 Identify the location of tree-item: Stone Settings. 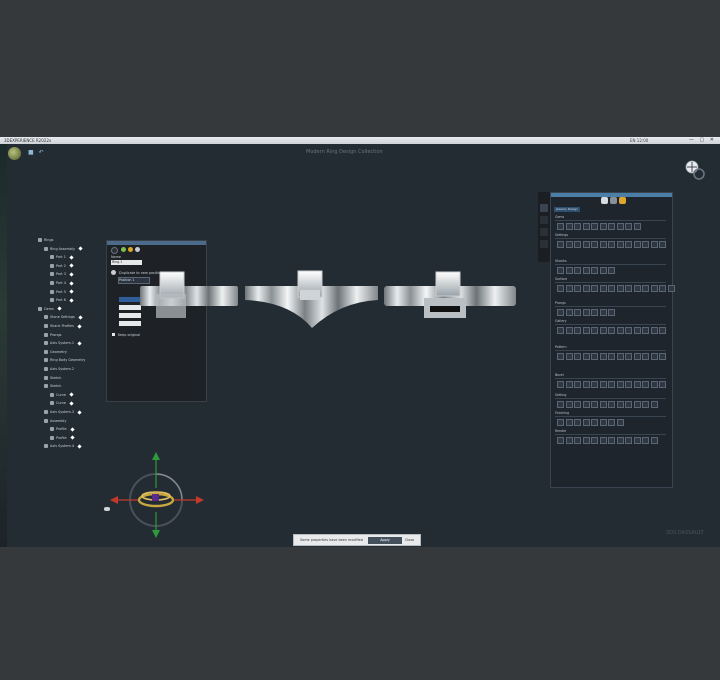
(63, 317).